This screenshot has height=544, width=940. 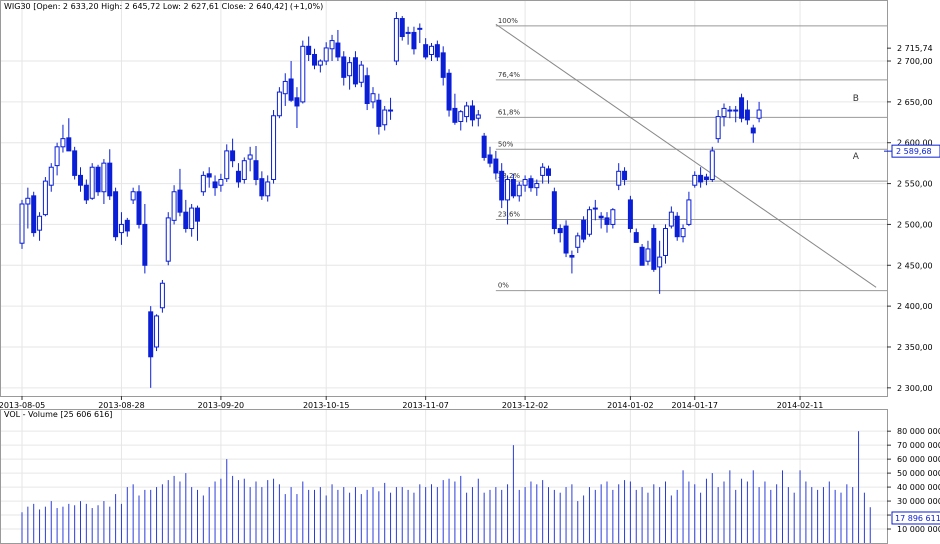 What do you see at coordinates (918, 431) in the screenshot?
I see `volume-tick-label: 80 000 000` at bounding box center [918, 431].